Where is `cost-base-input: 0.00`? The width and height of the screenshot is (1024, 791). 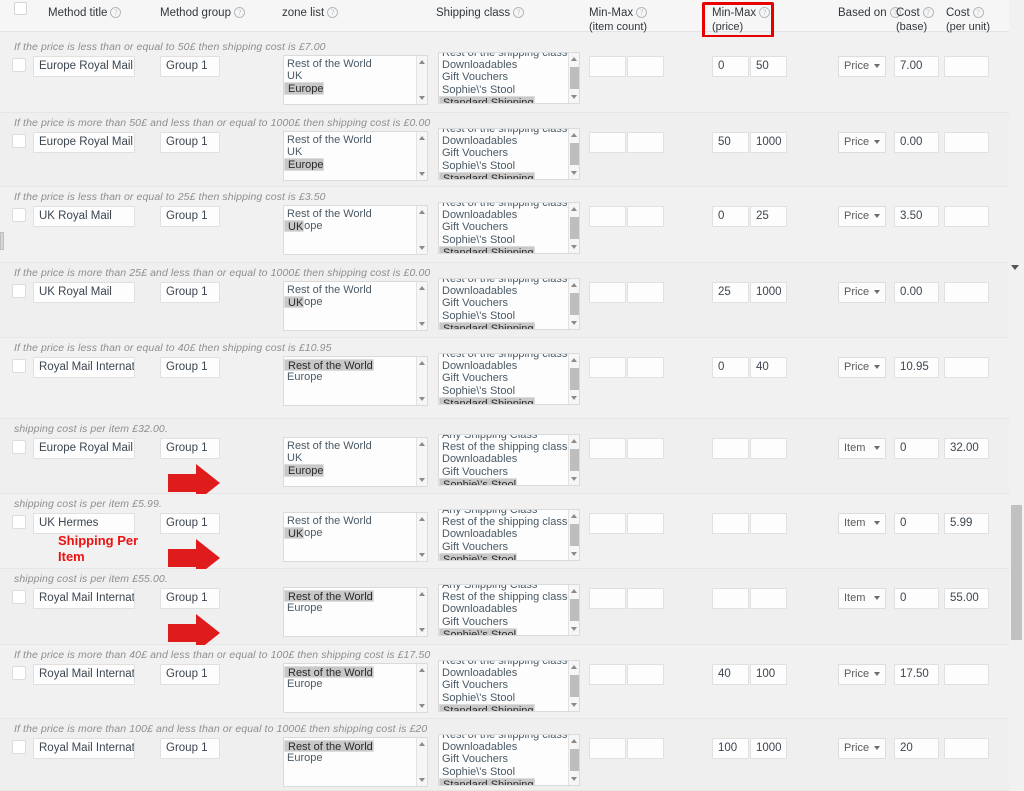 cost-base-input: 0.00 is located at coordinates (916, 142).